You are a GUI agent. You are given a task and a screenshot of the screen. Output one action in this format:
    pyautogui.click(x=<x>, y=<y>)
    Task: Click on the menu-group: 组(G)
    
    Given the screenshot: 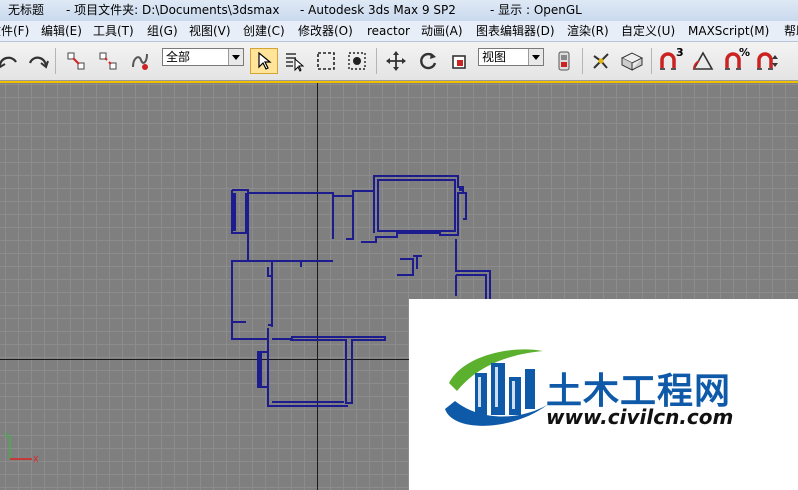 What is the action you would take?
    pyautogui.click(x=162, y=31)
    